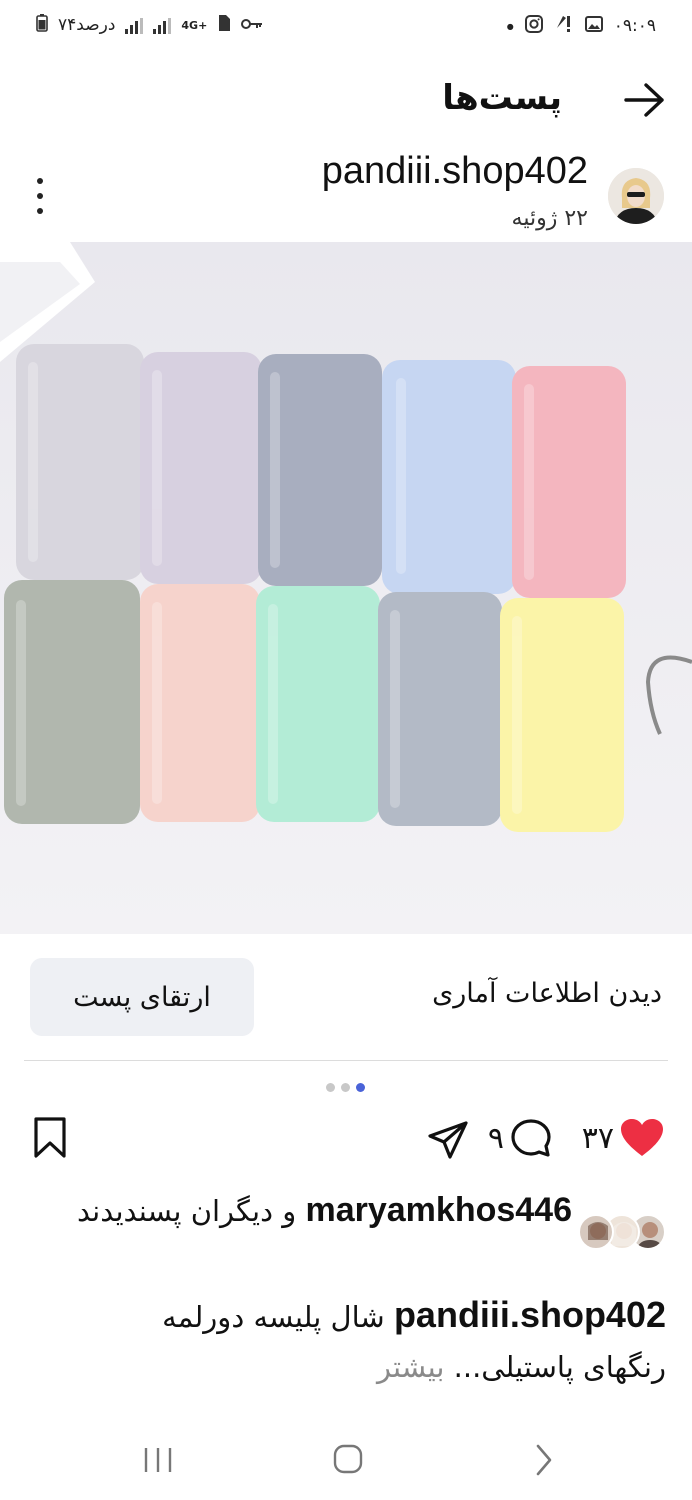 This screenshot has height=1500, width=692. I want to click on bookmark-icon, so click(50, 1138).